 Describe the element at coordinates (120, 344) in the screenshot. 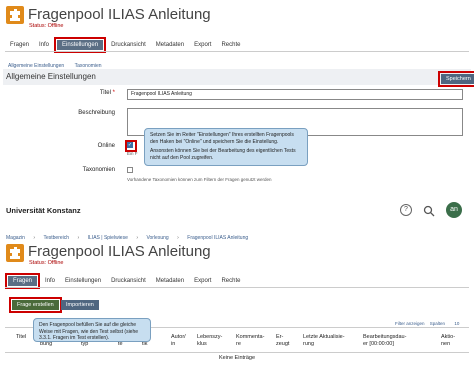

I see `col-header-punkte: te` at that location.